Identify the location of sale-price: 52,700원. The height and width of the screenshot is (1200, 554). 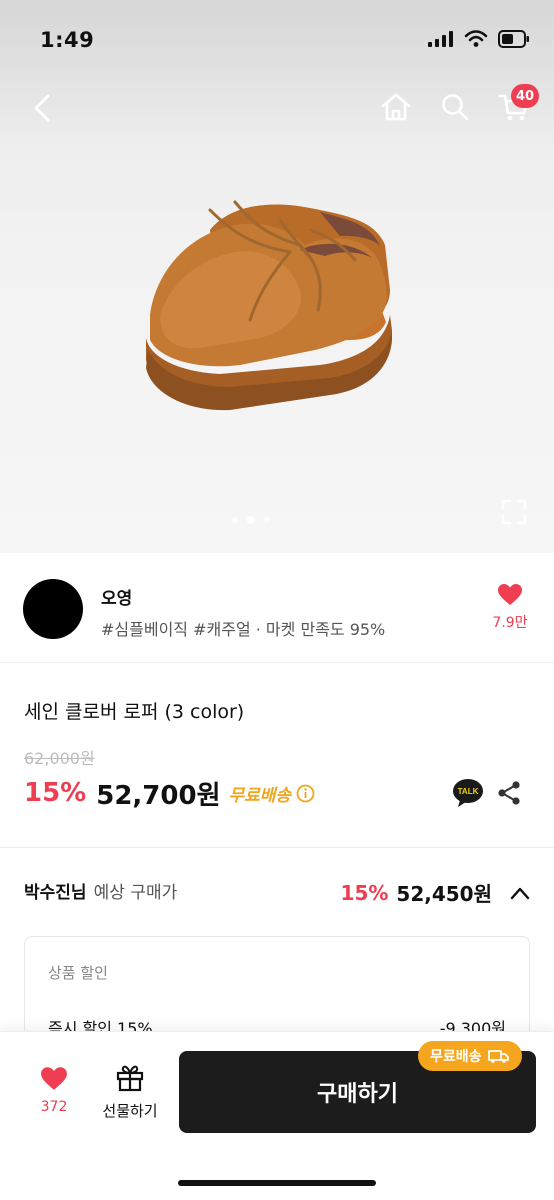
(158, 795).